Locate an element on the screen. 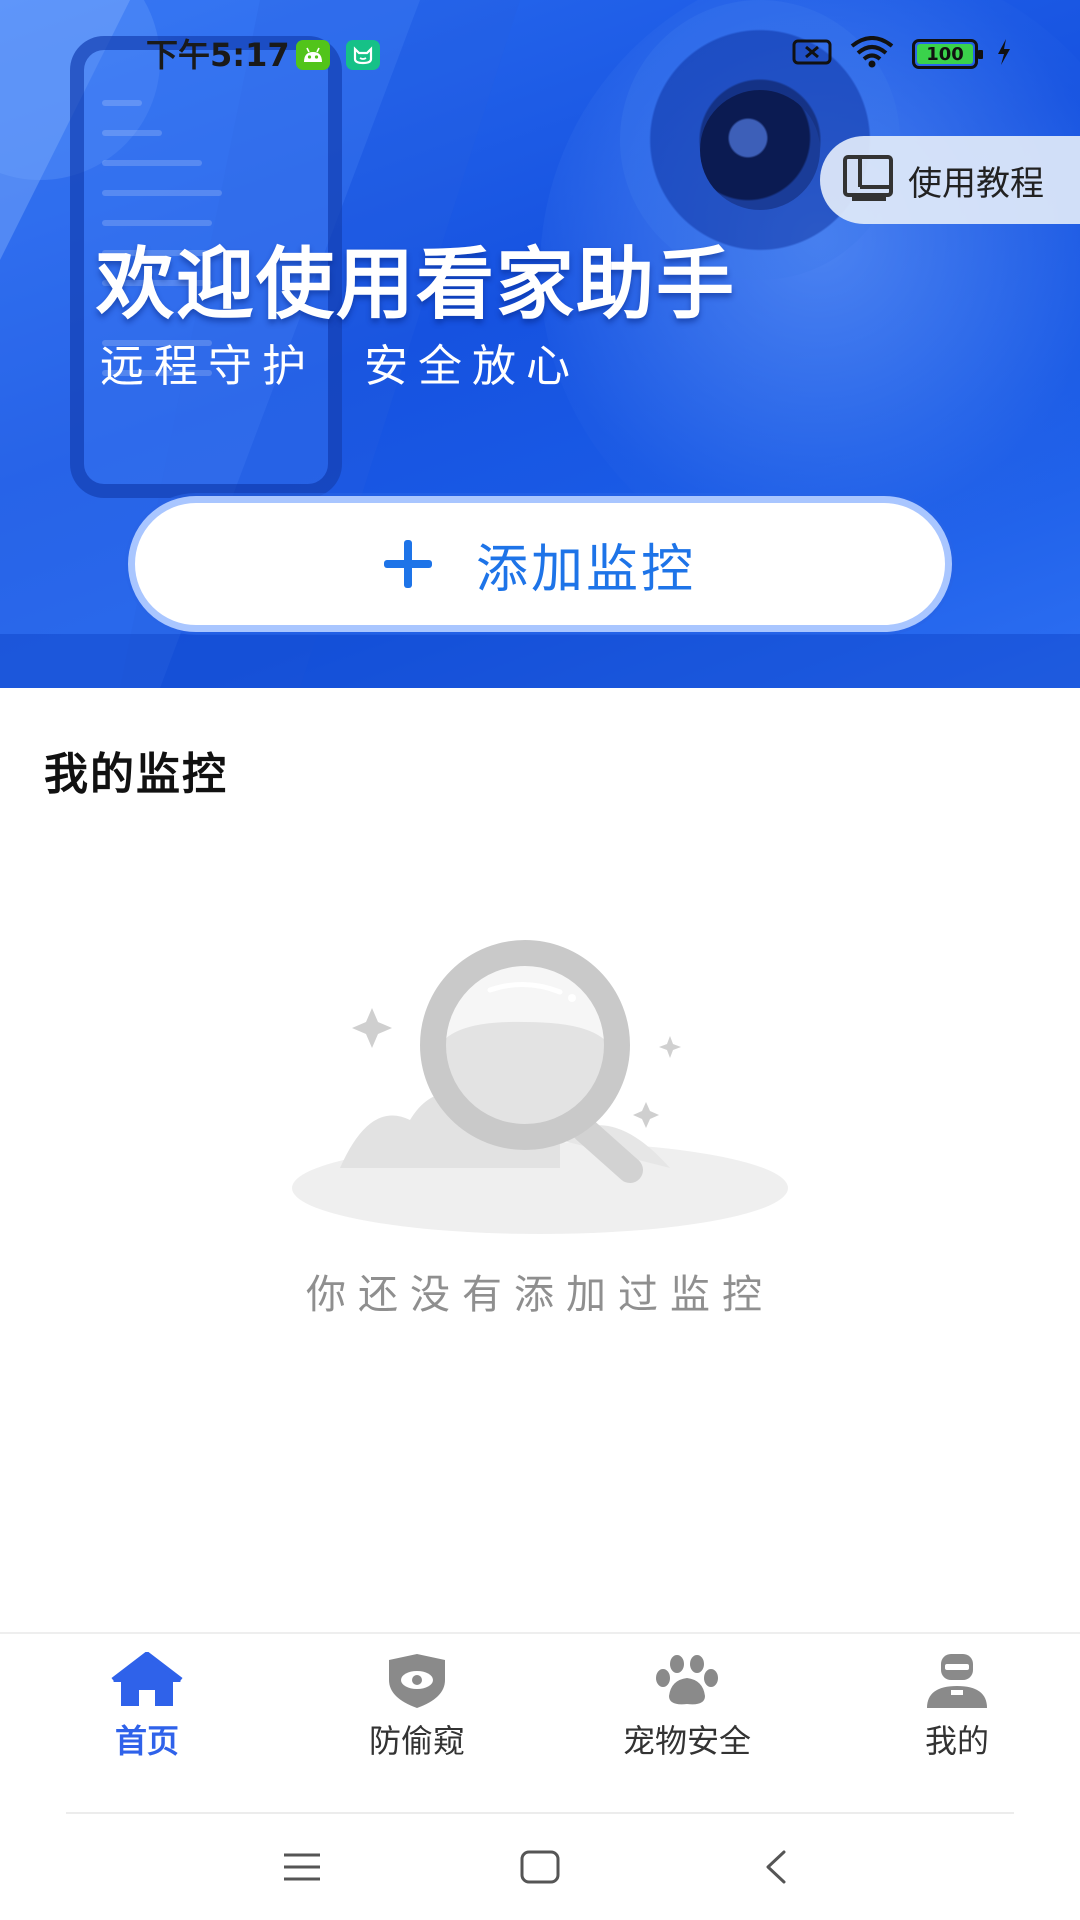 This screenshot has width=1080, height=1920. section-title: 我的监控 is located at coordinates (136, 774).